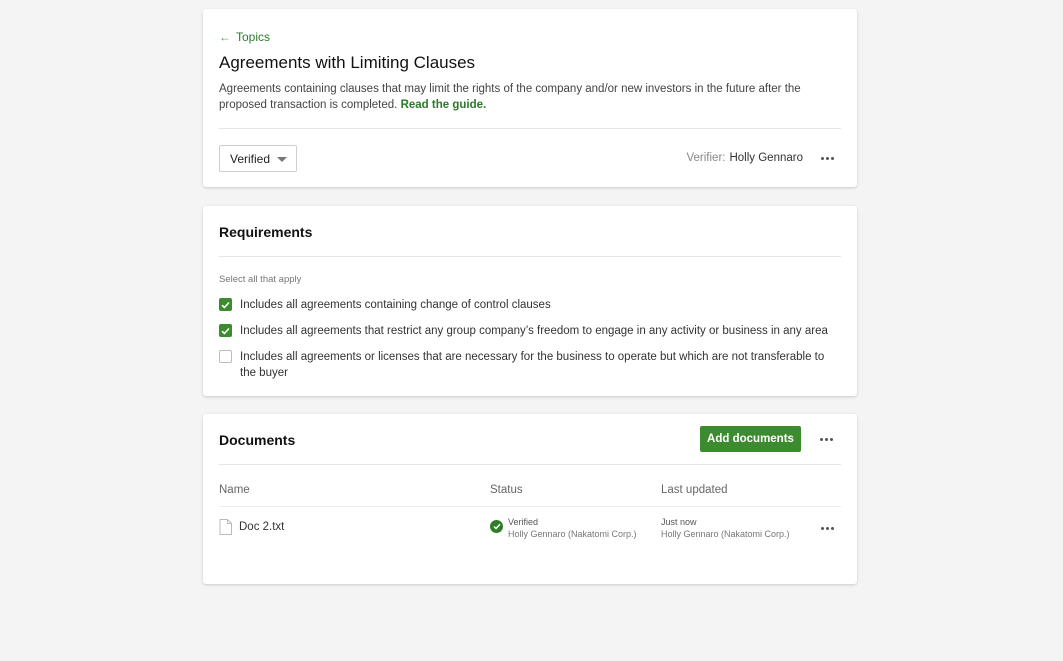 This screenshot has height=661, width=1063. What do you see at coordinates (725, 528) in the screenshot?
I see `document-updated-cell: Just now Holly Gennaro (Nakatomi Corp.)` at bounding box center [725, 528].